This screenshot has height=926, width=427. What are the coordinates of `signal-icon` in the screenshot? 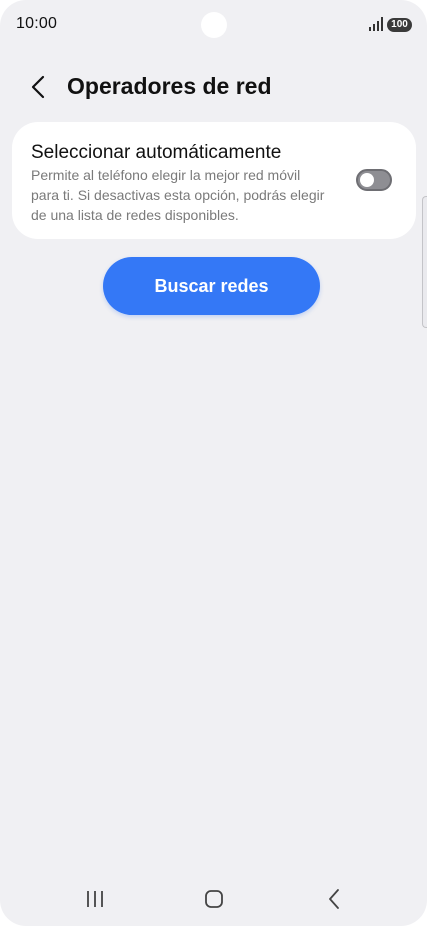 It's located at (376, 24).